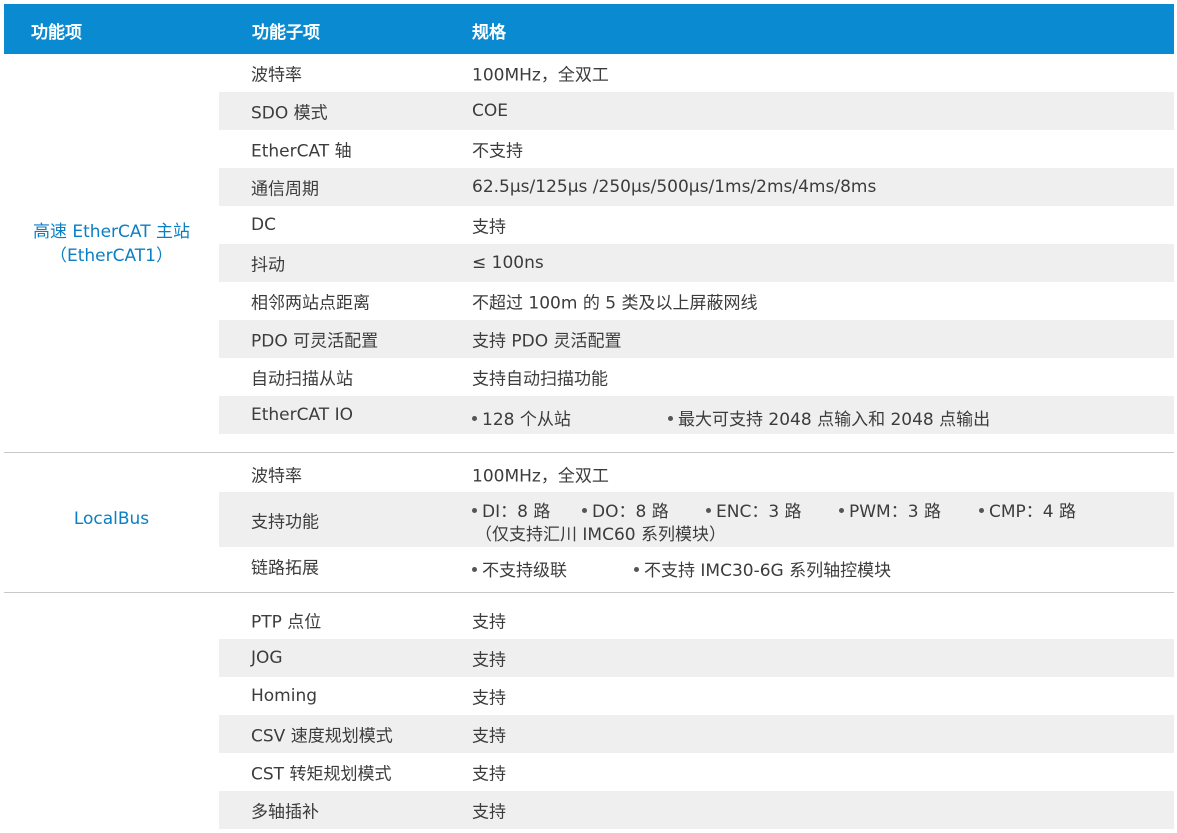 This screenshot has width=1177, height=833. Describe the element at coordinates (696, 149) in the screenshot. I see `table-row: EtherCAT 轴 不支持` at that location.